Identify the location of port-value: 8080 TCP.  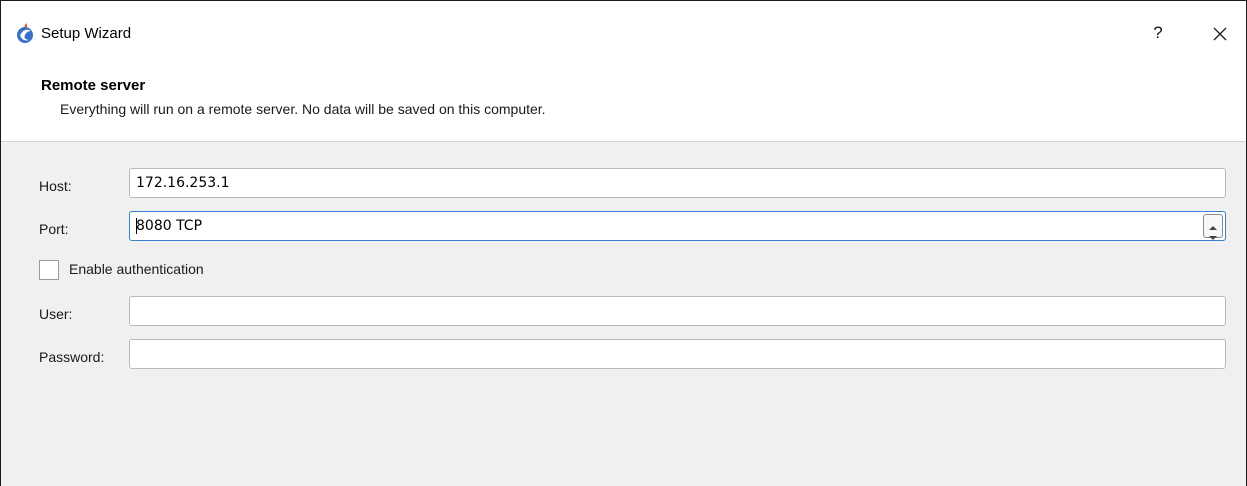
(169, 226).